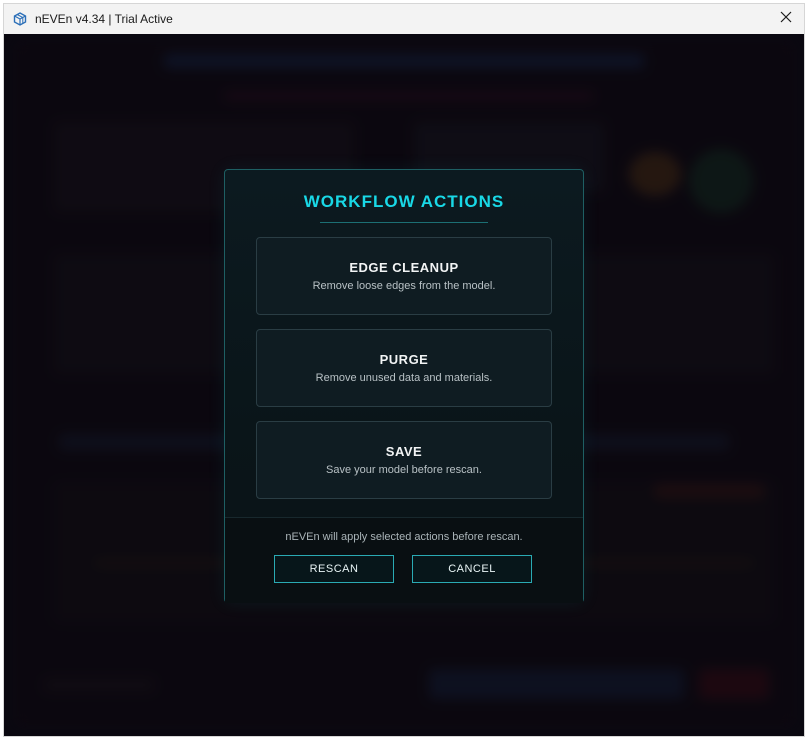 The image size is (808, 740). I want to click on close-icon, so click(786, 19).